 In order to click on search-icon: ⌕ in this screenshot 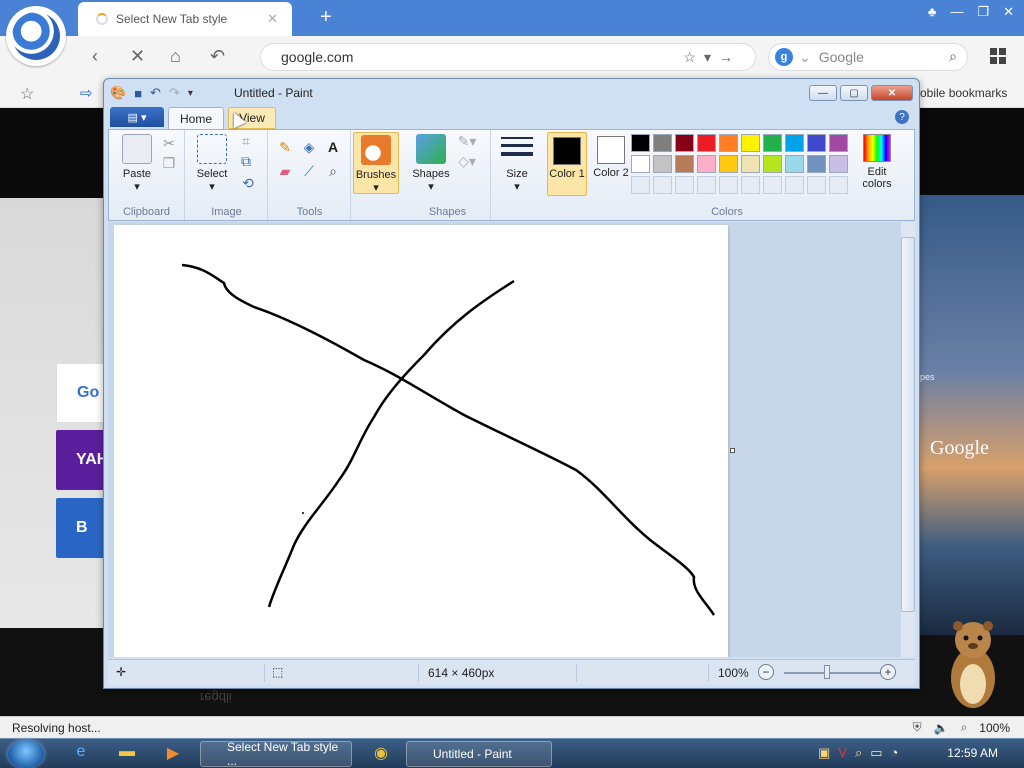, I will do `click(953, 56)`.